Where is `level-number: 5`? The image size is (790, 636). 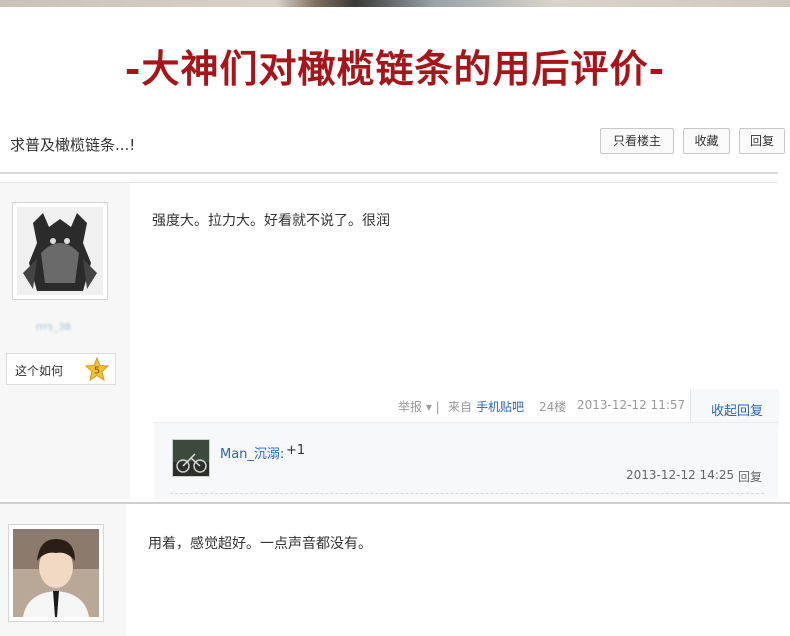
level-number: 5 is located at coordinates (97, 371).